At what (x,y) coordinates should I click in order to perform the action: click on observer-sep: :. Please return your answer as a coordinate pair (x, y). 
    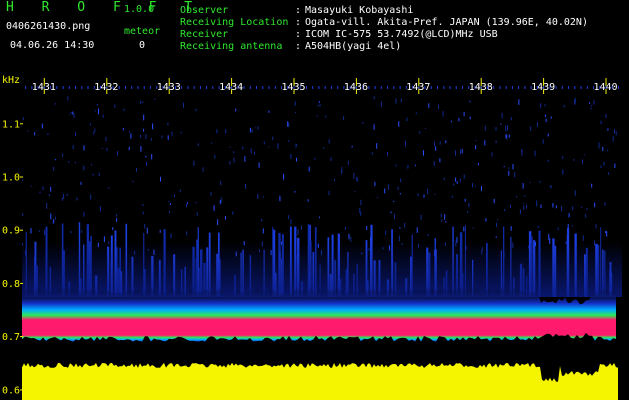
    Looking at the image, I should click on (298, 10).